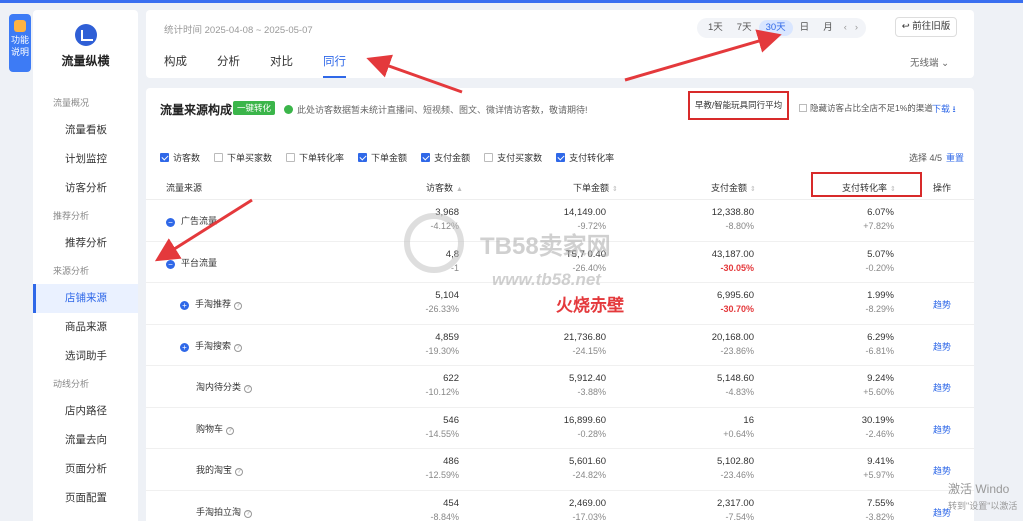 The image size is (1023, 521). I want to click on peer-average-select: 早教/智能玩具同行平均, so click(738, 105).